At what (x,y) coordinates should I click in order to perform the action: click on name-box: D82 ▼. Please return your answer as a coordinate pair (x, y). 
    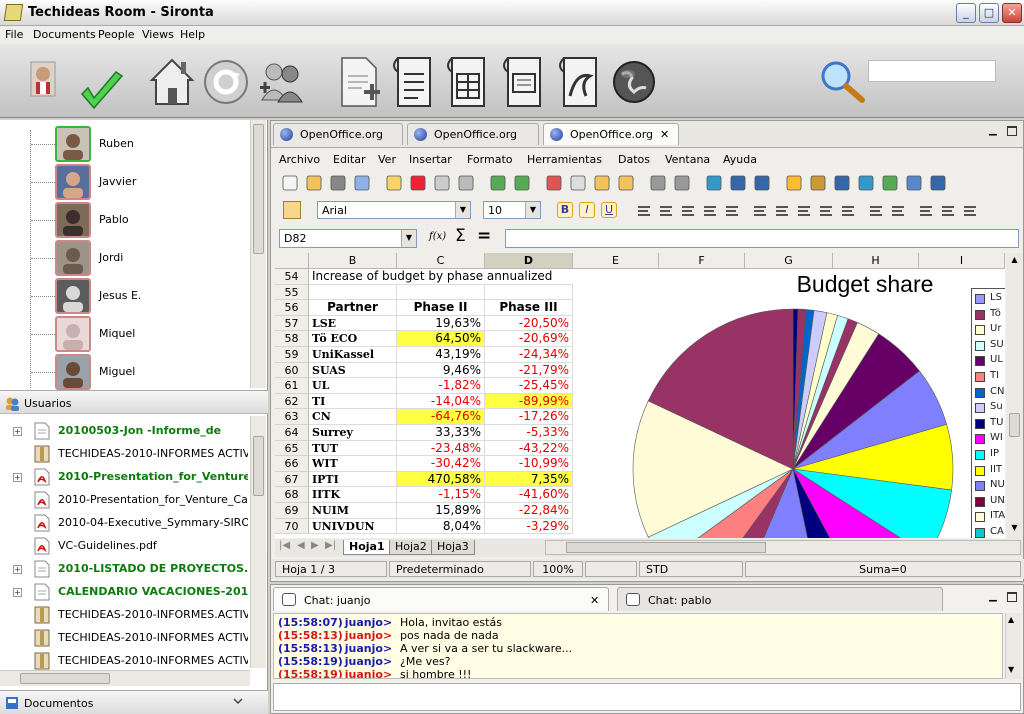
    Looking at the image, I should click on (348, 238).